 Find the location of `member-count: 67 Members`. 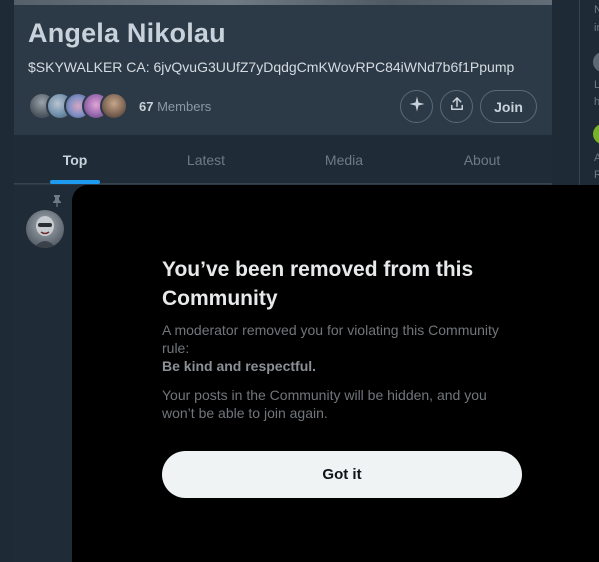

member-count: 67 Members is located at coordinates (175, 106).